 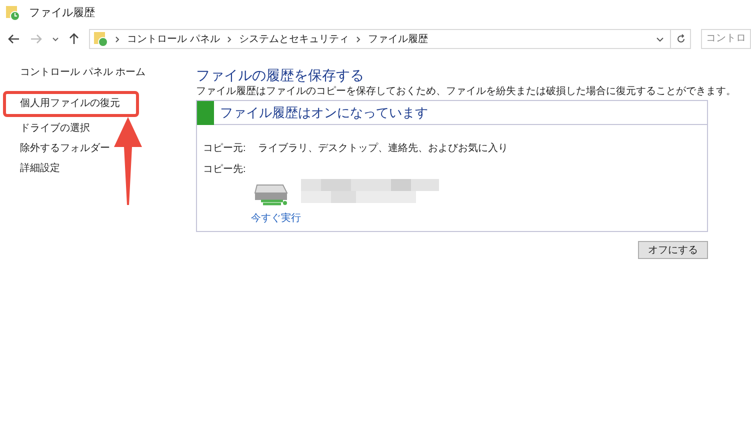 I want to click on up-arrow-icon, so click(x=74, y=39).